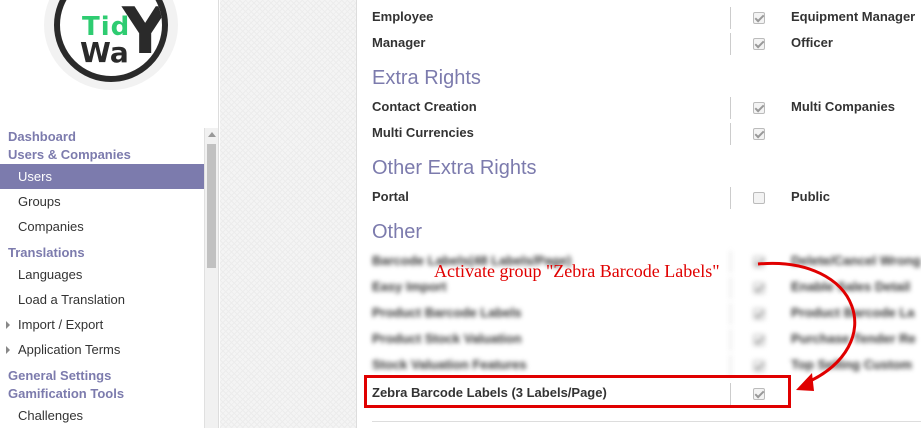 This screenshot has height=428, width=921. What do you see at coordinates (102, 155) in the screenshot?
I see `menu-header-users-companies: Users & Companies` at bounding box center [102, 155].